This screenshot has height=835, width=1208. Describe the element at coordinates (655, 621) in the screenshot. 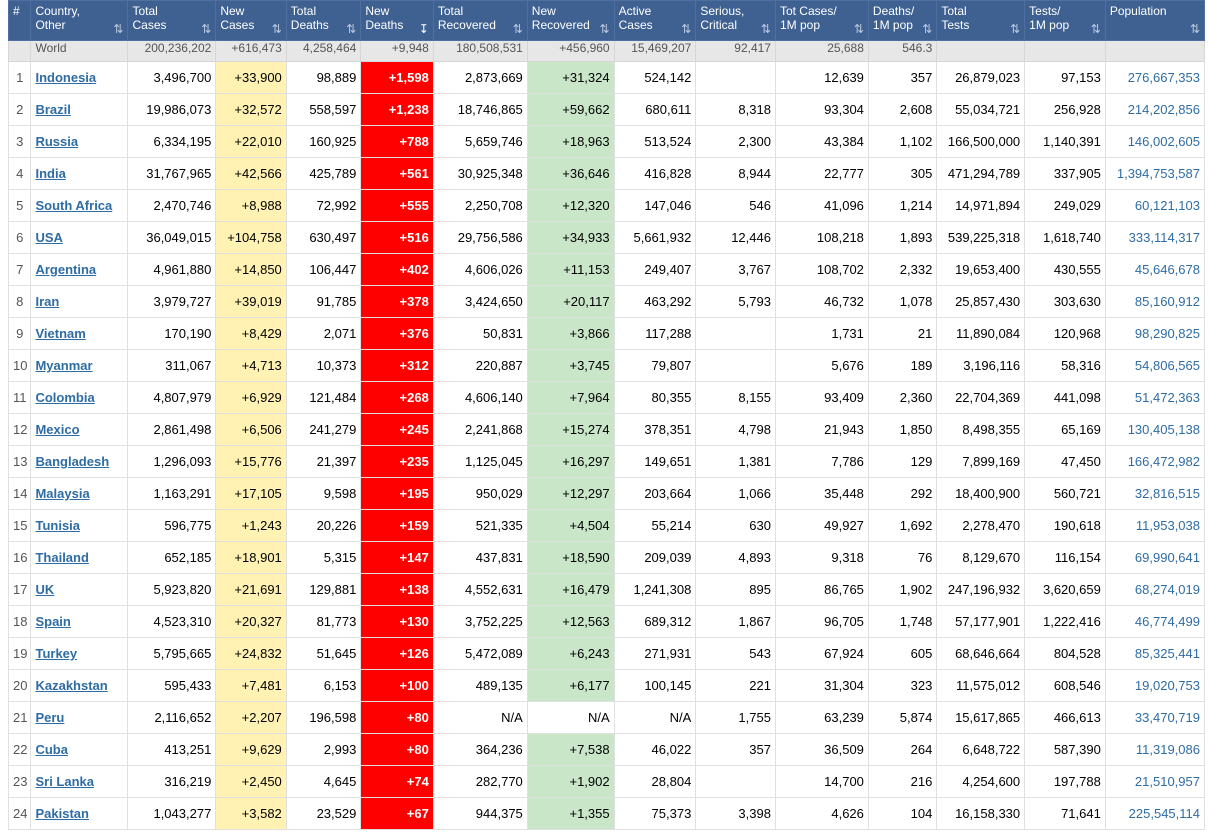

I see `cell-active-cases: 689,312` at that location.